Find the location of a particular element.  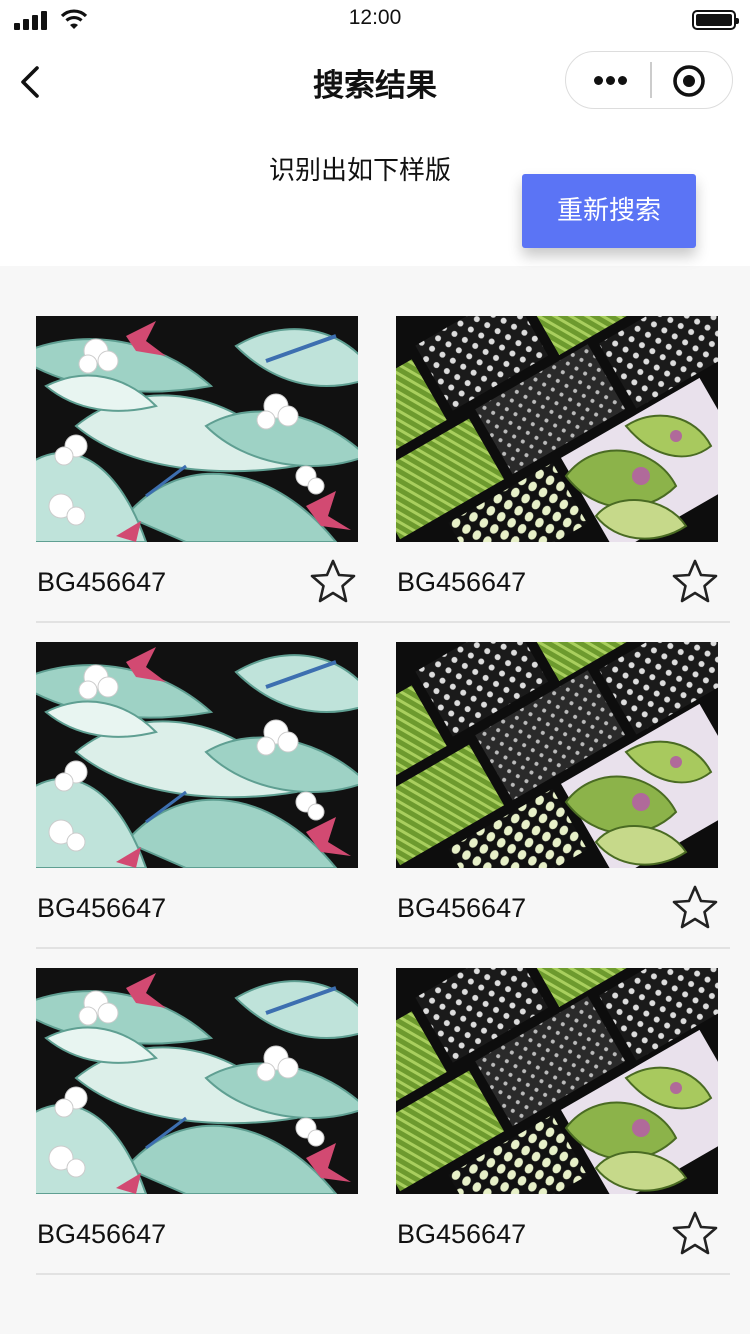

research-button: 重新搜索 is located at coordinates (609, 211).